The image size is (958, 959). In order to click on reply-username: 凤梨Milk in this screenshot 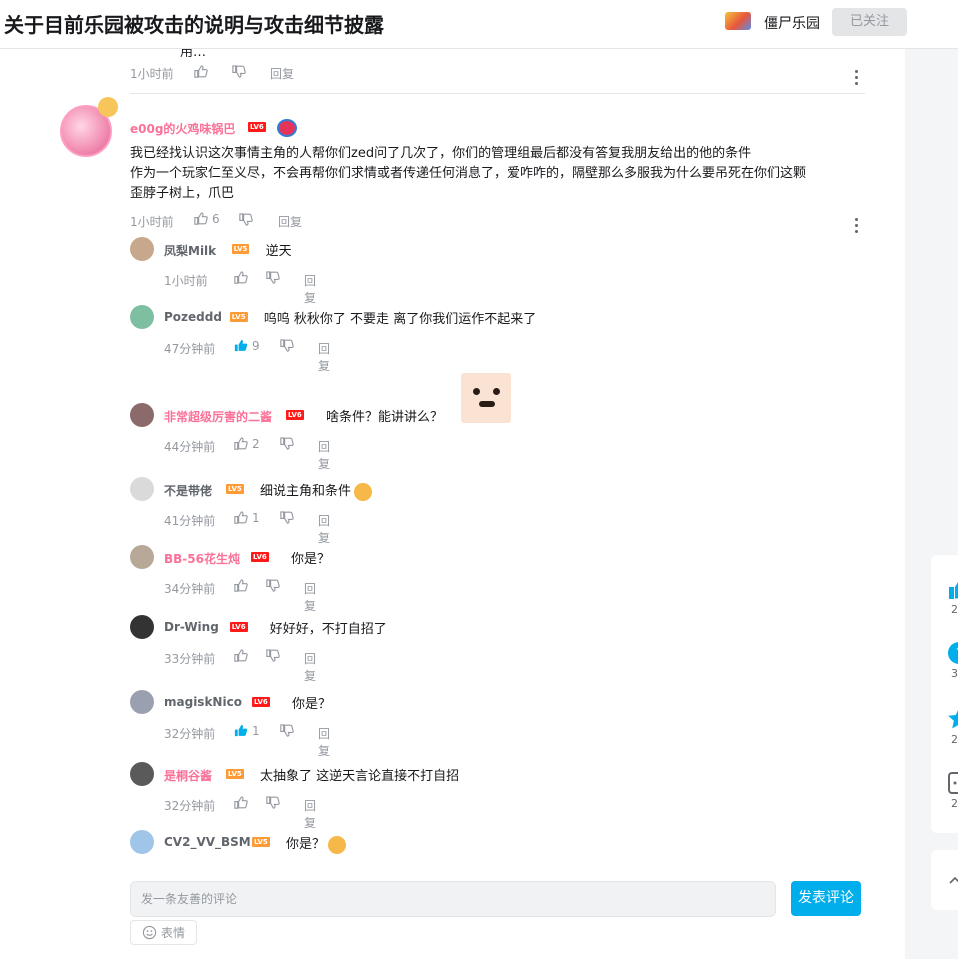, I will do `click(190, 250)`.